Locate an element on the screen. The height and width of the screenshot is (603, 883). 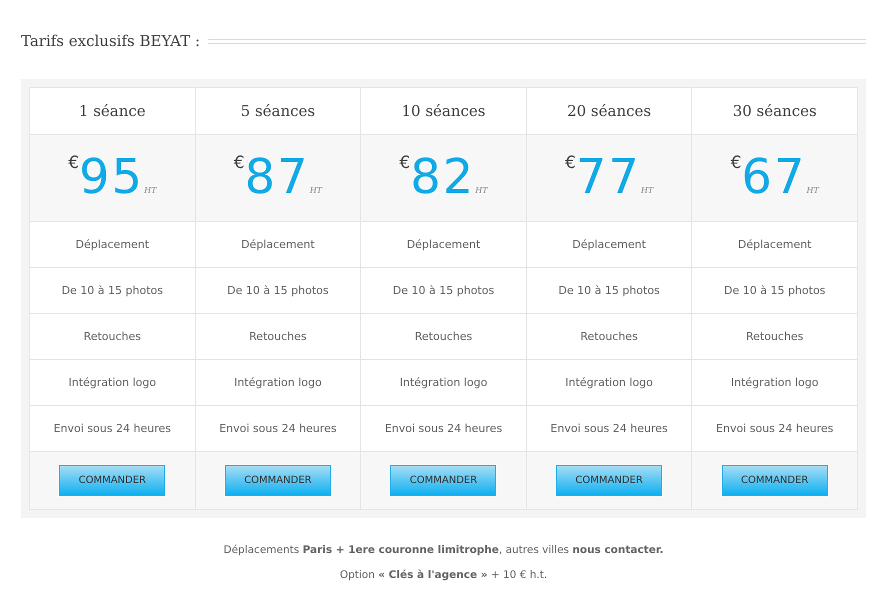
note-text: Option « Clés à l'agence » + 10 € h.t. is located at coordinates (443, 575).